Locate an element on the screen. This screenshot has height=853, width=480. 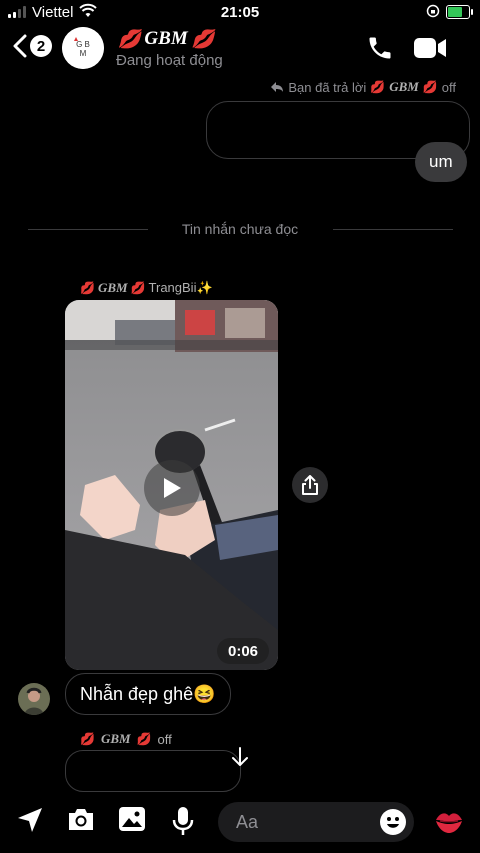
sender-avatar is located at coordinates (34, 699).